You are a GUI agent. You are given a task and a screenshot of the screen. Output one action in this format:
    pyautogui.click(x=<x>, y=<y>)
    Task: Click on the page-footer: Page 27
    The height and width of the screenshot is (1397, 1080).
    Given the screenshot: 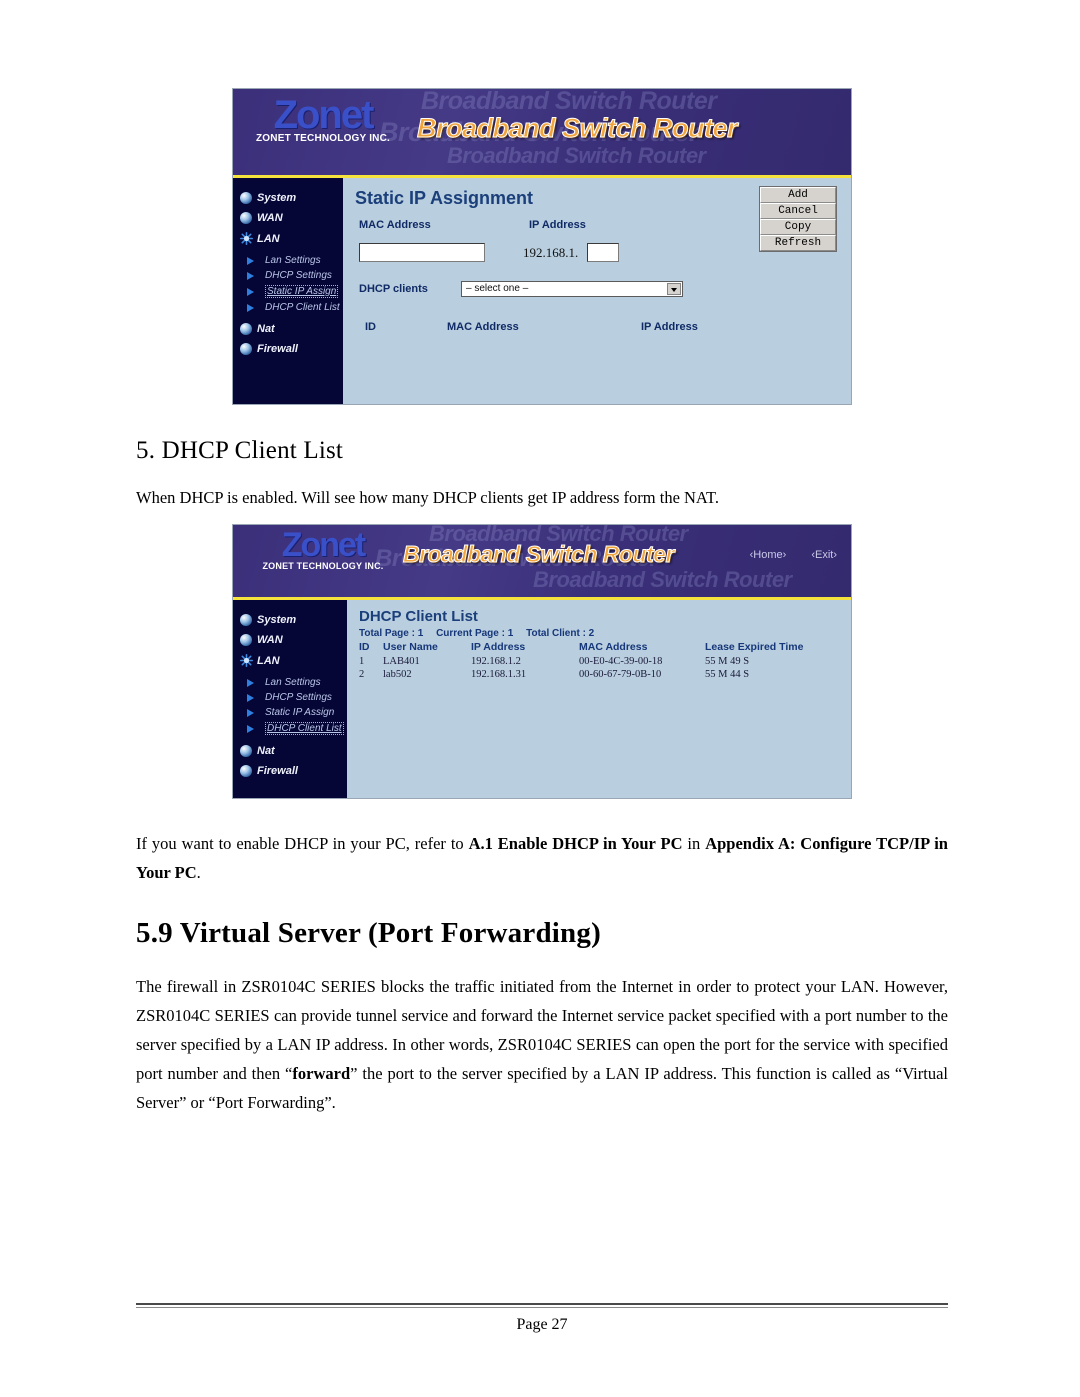 What is the action you would take?
    pyautogui.click(x=542, y=1318)
    